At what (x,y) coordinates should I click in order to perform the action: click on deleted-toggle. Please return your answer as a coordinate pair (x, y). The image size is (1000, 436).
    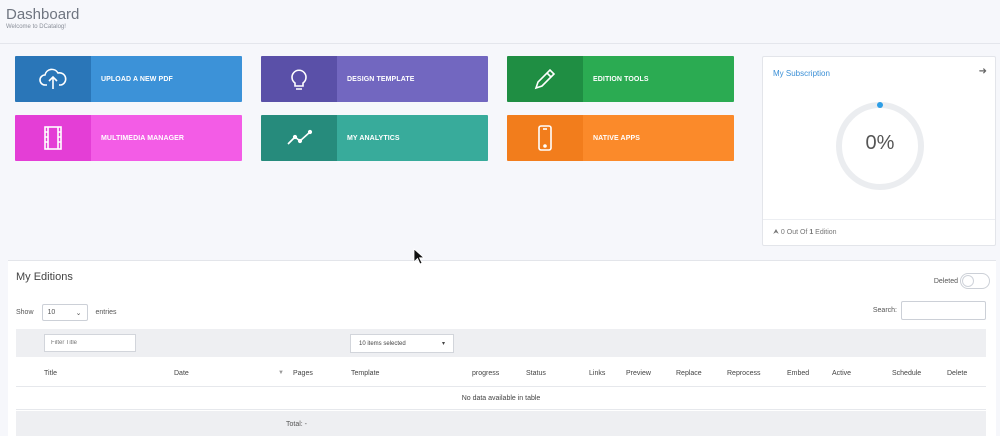
    Looking at the image, I should click on (975, 281).